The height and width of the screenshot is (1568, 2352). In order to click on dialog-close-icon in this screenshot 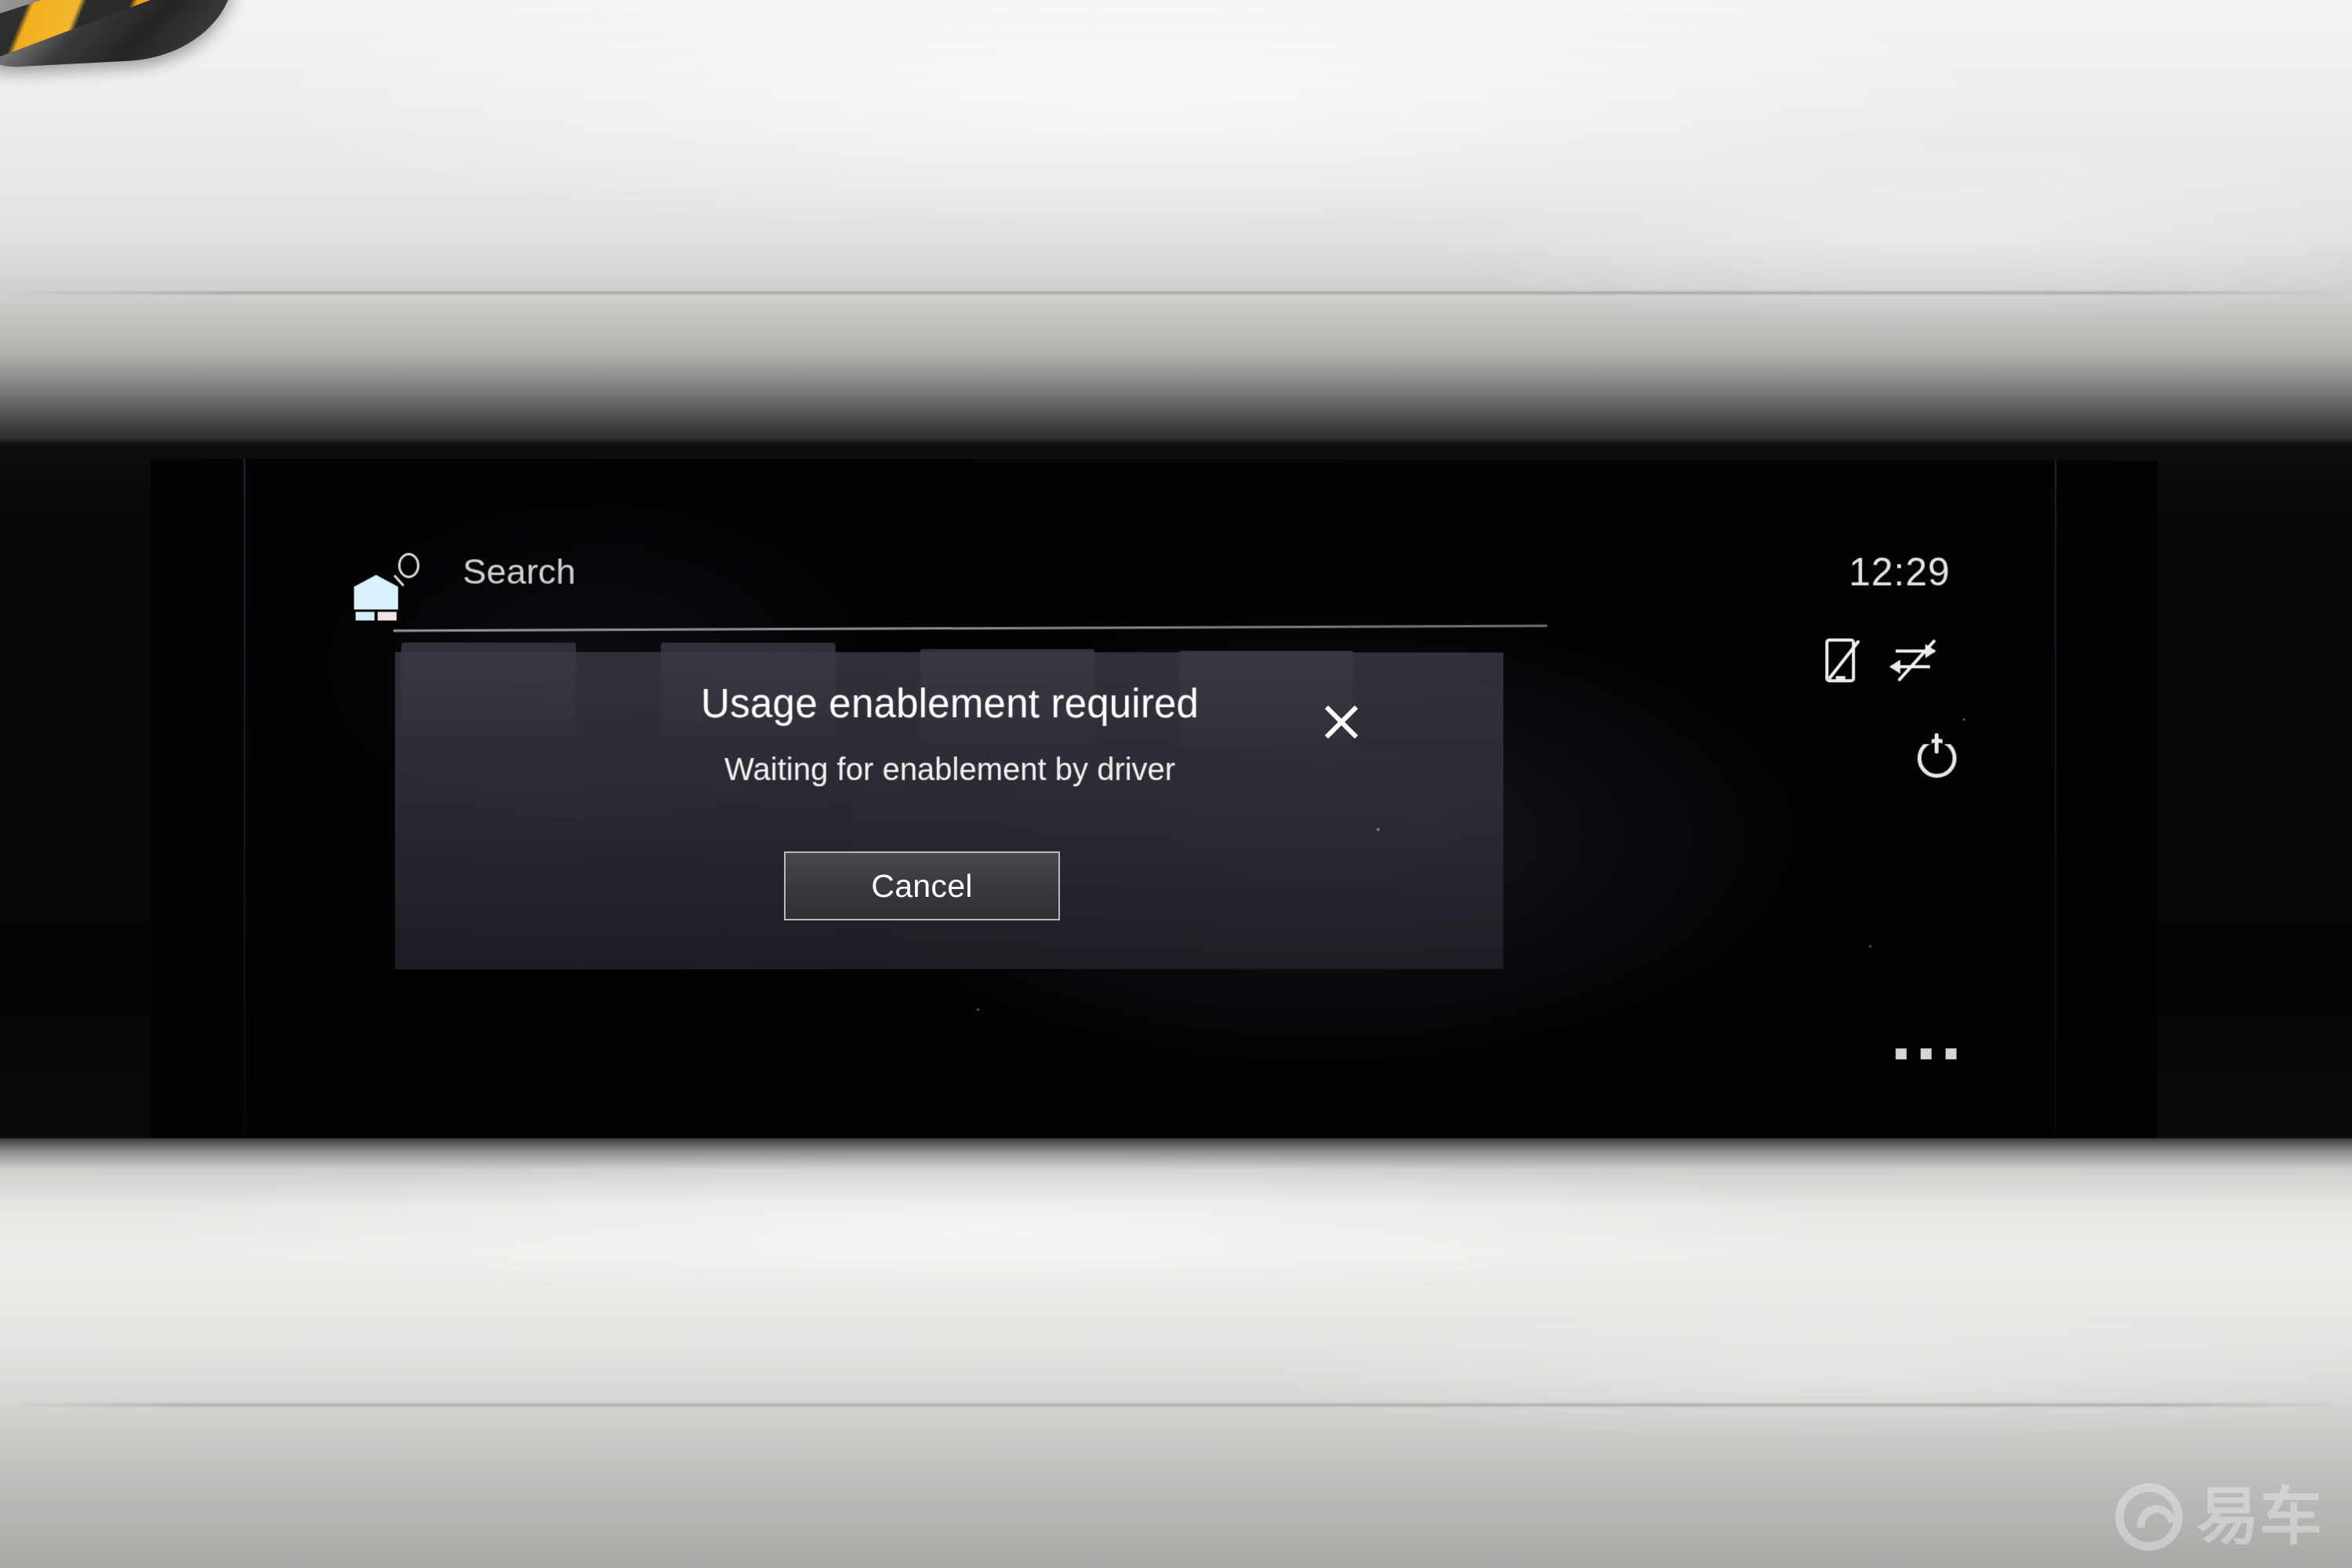, I will do `click(1341, 722)`.